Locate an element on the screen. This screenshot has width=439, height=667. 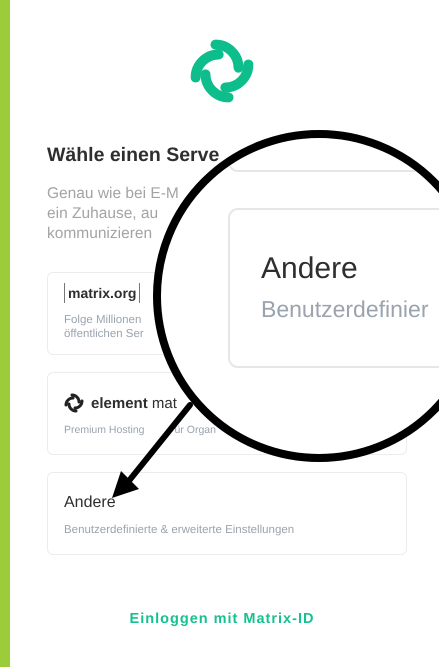
description-text: ein Zuhause, au is located at coordinates (102, 214).